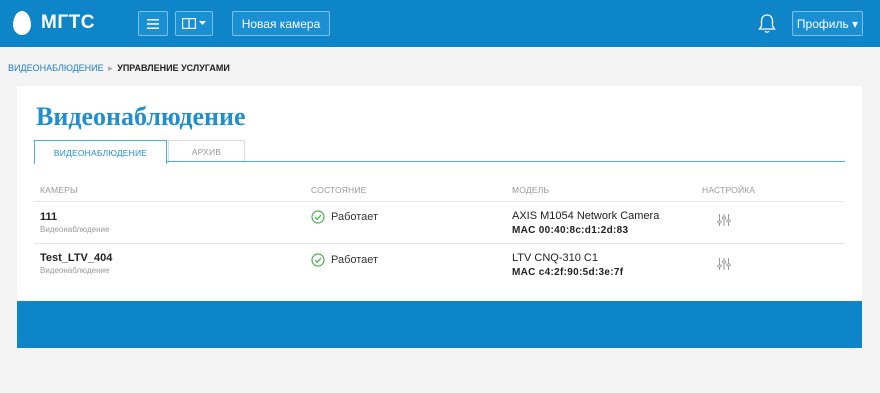 This screenshot has width=880, height=393. I want to click on mgts-logo: МГТС, so click(54, 23).